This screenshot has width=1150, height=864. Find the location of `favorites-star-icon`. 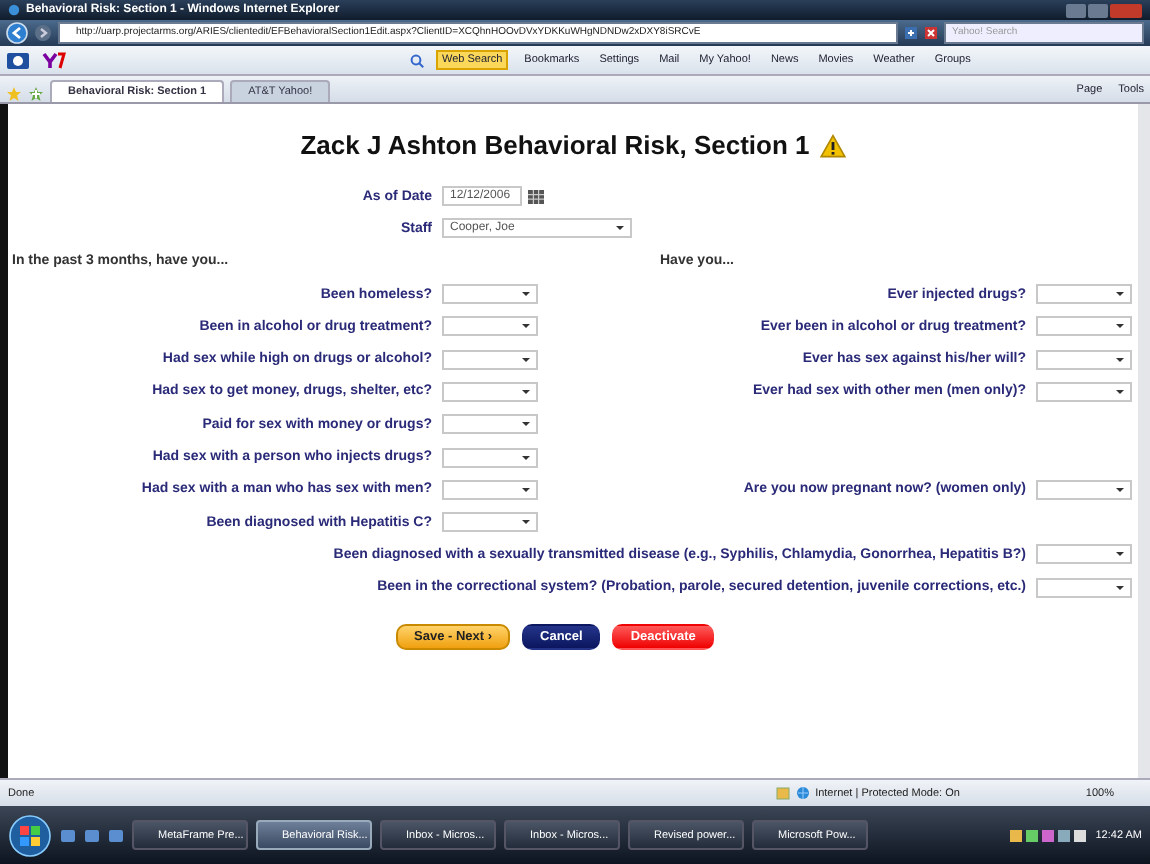

favorites-star-icon is located at coordinates (14, 94).